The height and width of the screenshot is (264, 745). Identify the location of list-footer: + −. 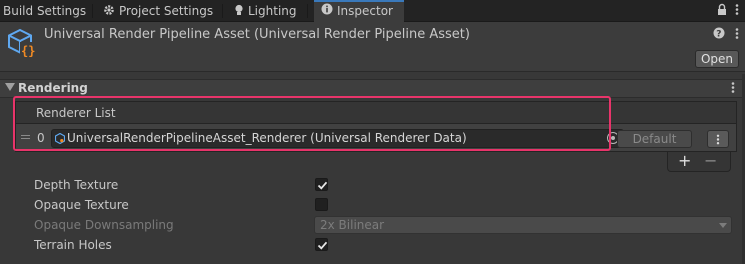
(699, 162).